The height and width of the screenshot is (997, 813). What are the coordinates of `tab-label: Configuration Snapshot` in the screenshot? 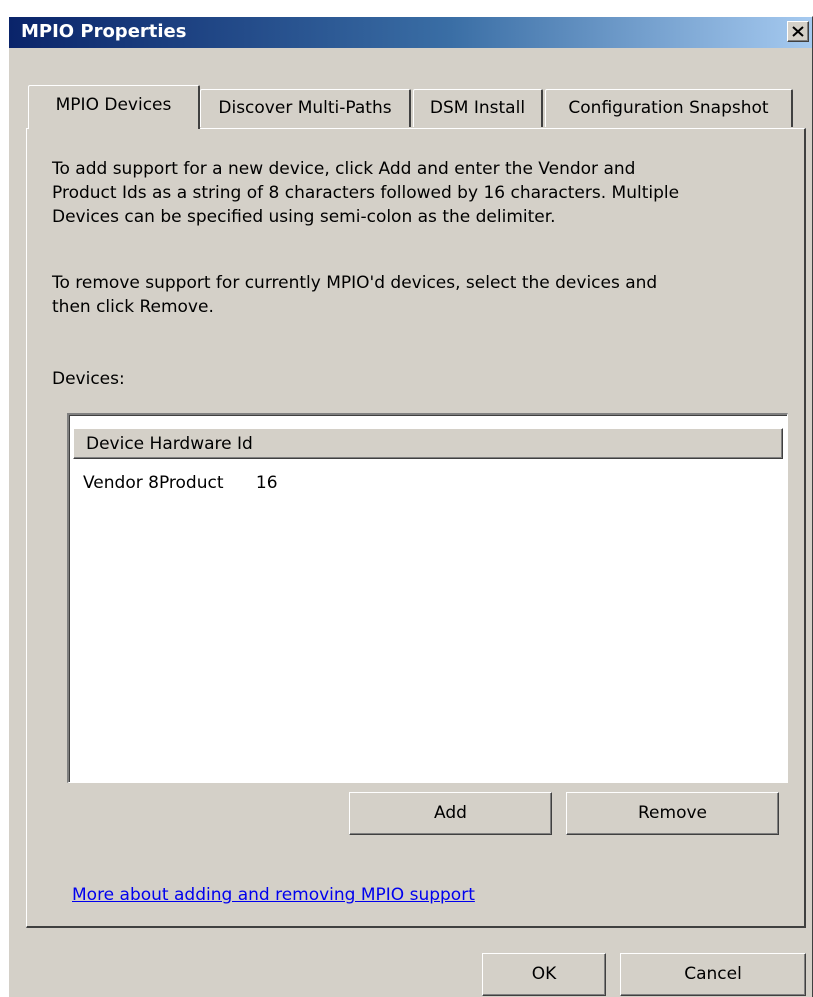 It's located at (668, 108).